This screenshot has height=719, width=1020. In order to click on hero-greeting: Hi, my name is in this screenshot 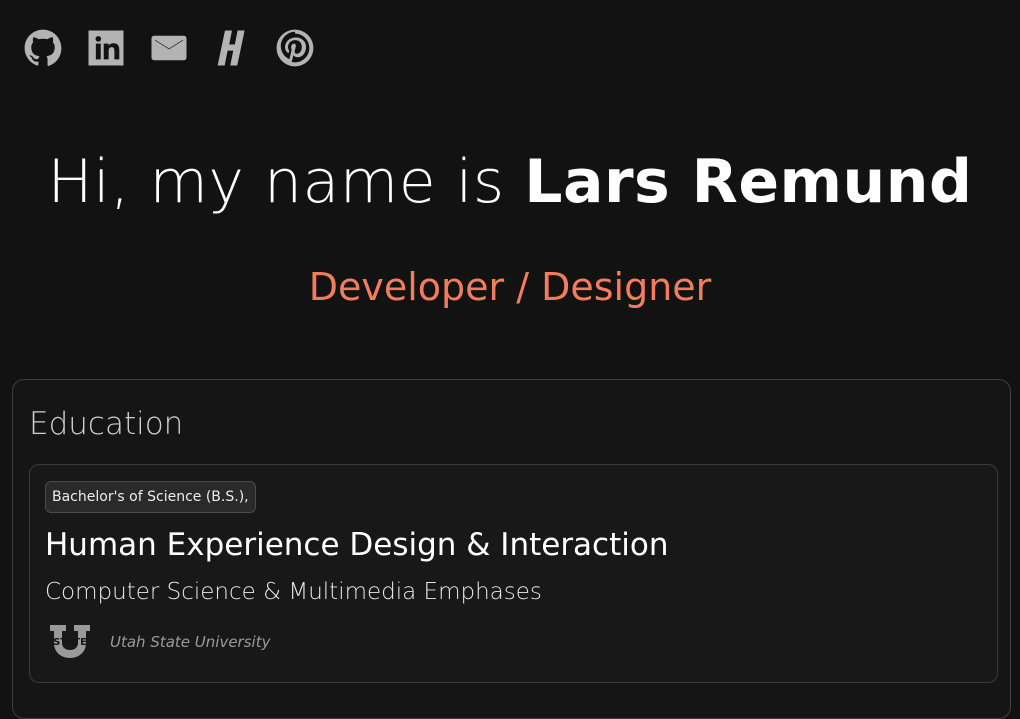, I will do `click(286, 182)`.